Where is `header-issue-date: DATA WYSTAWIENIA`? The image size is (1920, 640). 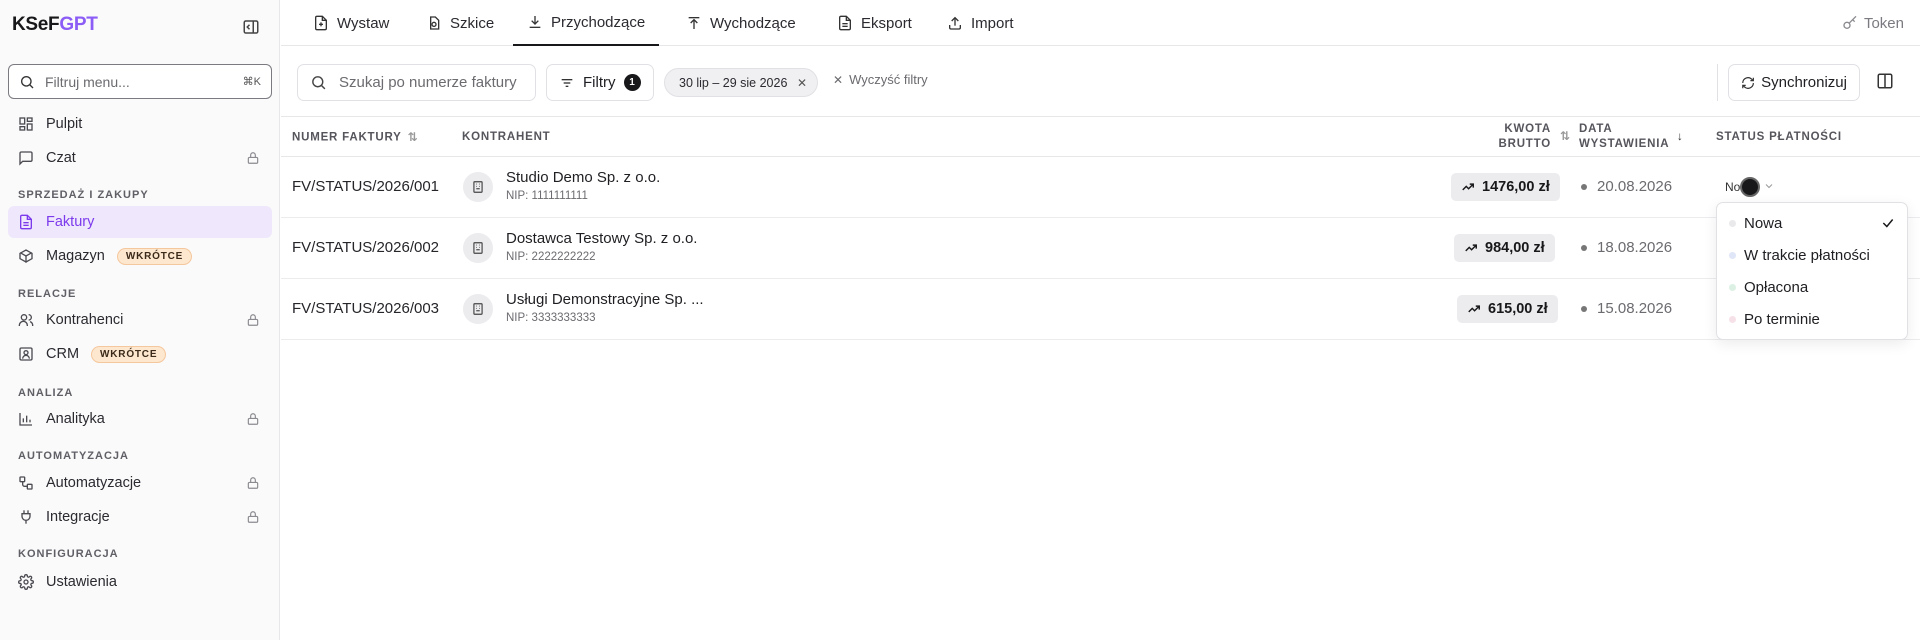
header-issue-date: DATA WYSTAWIENIA is located at coordinates (1624, 137).